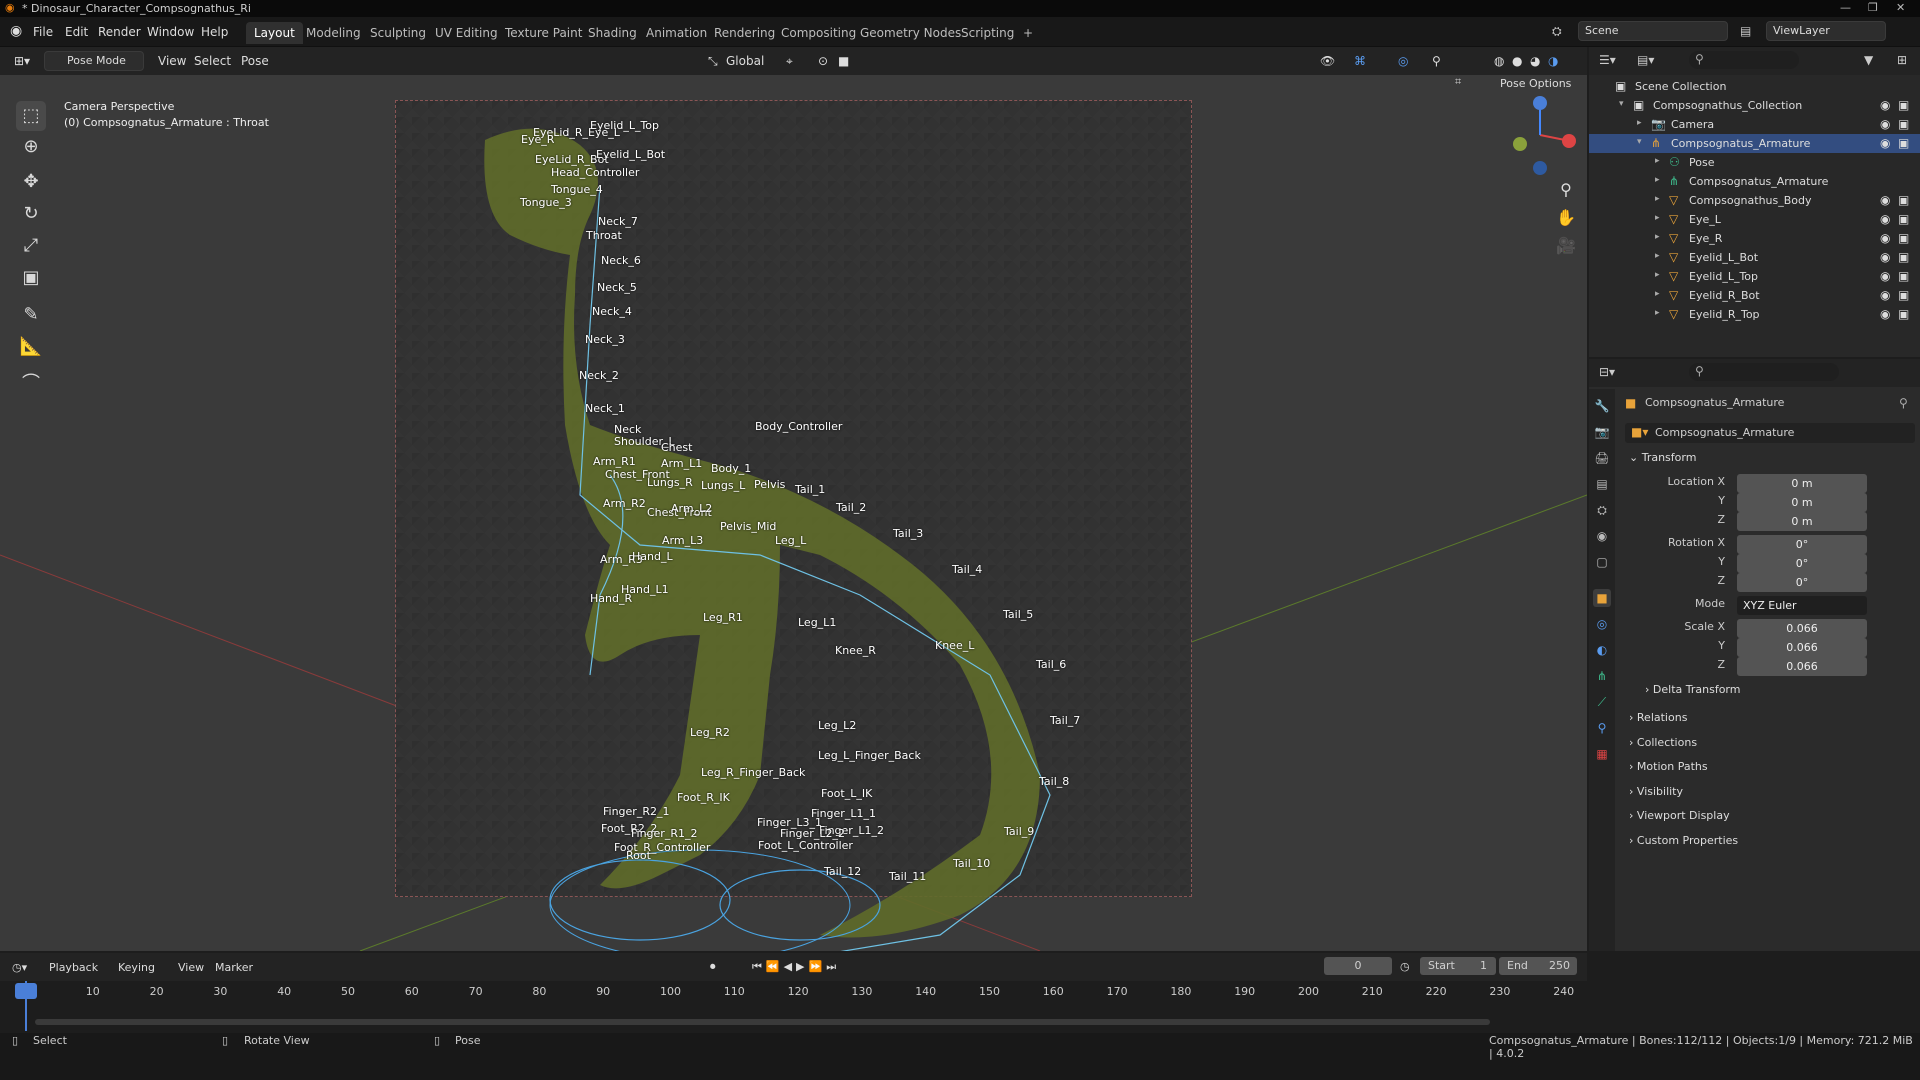  What do you see at coordinates (810, 489) in the screenshot?
I see `bone-label: Tail_1` at bounding box center [810, 489].